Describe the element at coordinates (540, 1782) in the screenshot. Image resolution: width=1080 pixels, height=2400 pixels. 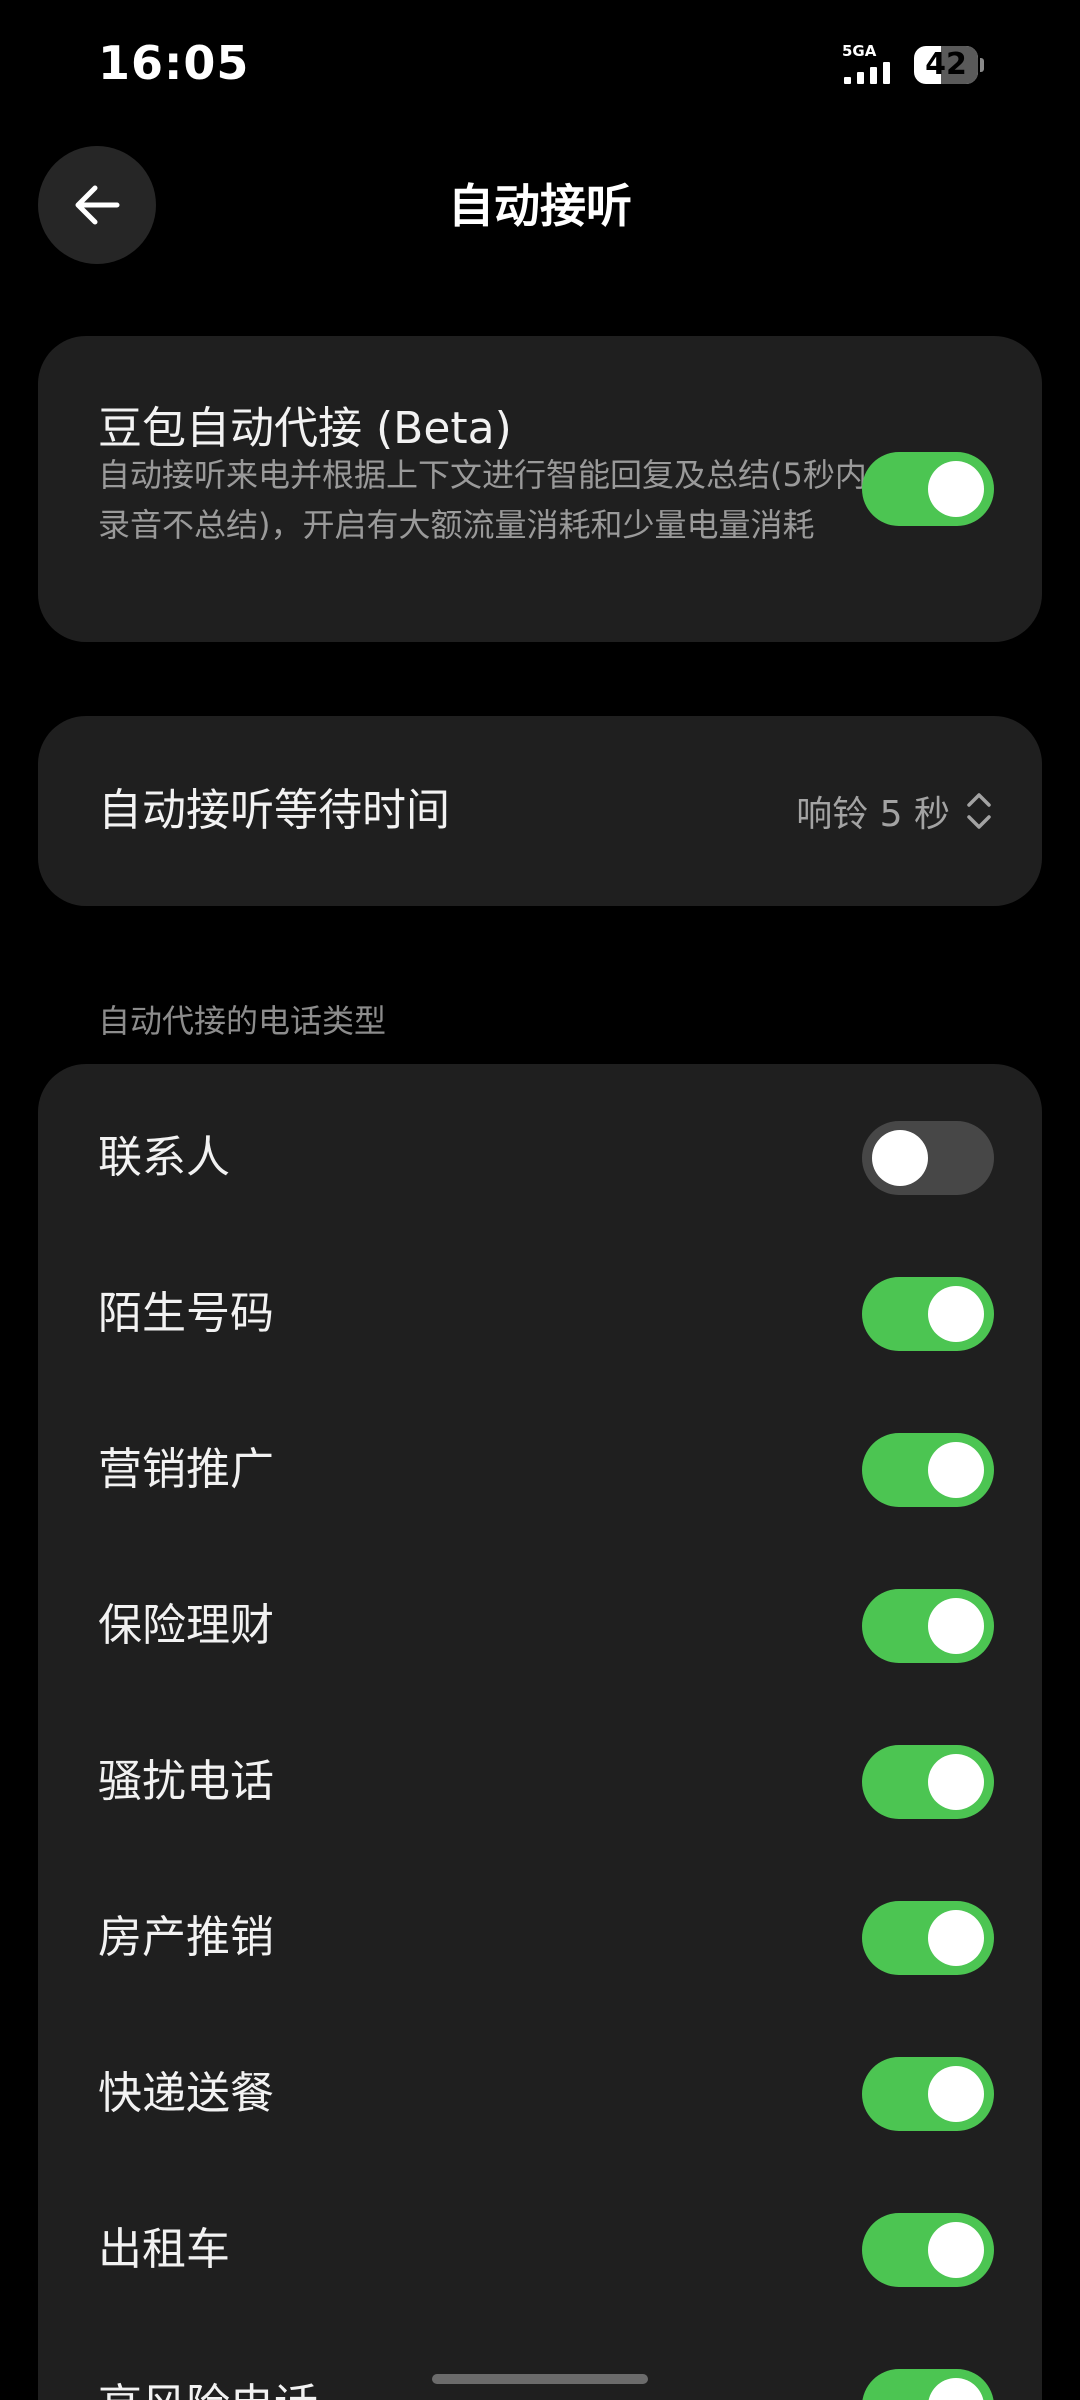
I see `call-type-row: 骚扰电话` at that location.